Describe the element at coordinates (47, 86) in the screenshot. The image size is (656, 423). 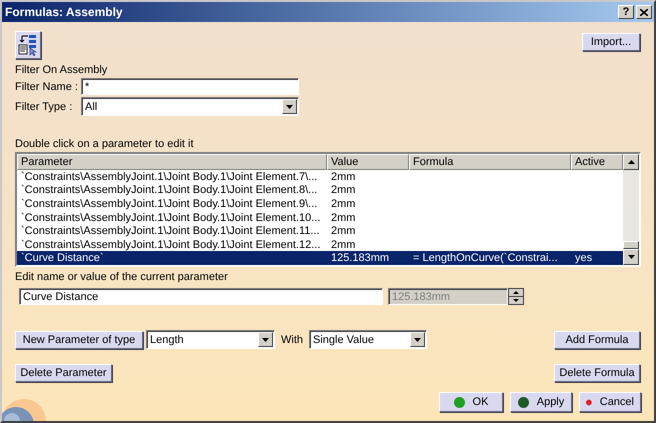
I see `filter-name-label: Filter Name :` at that location.